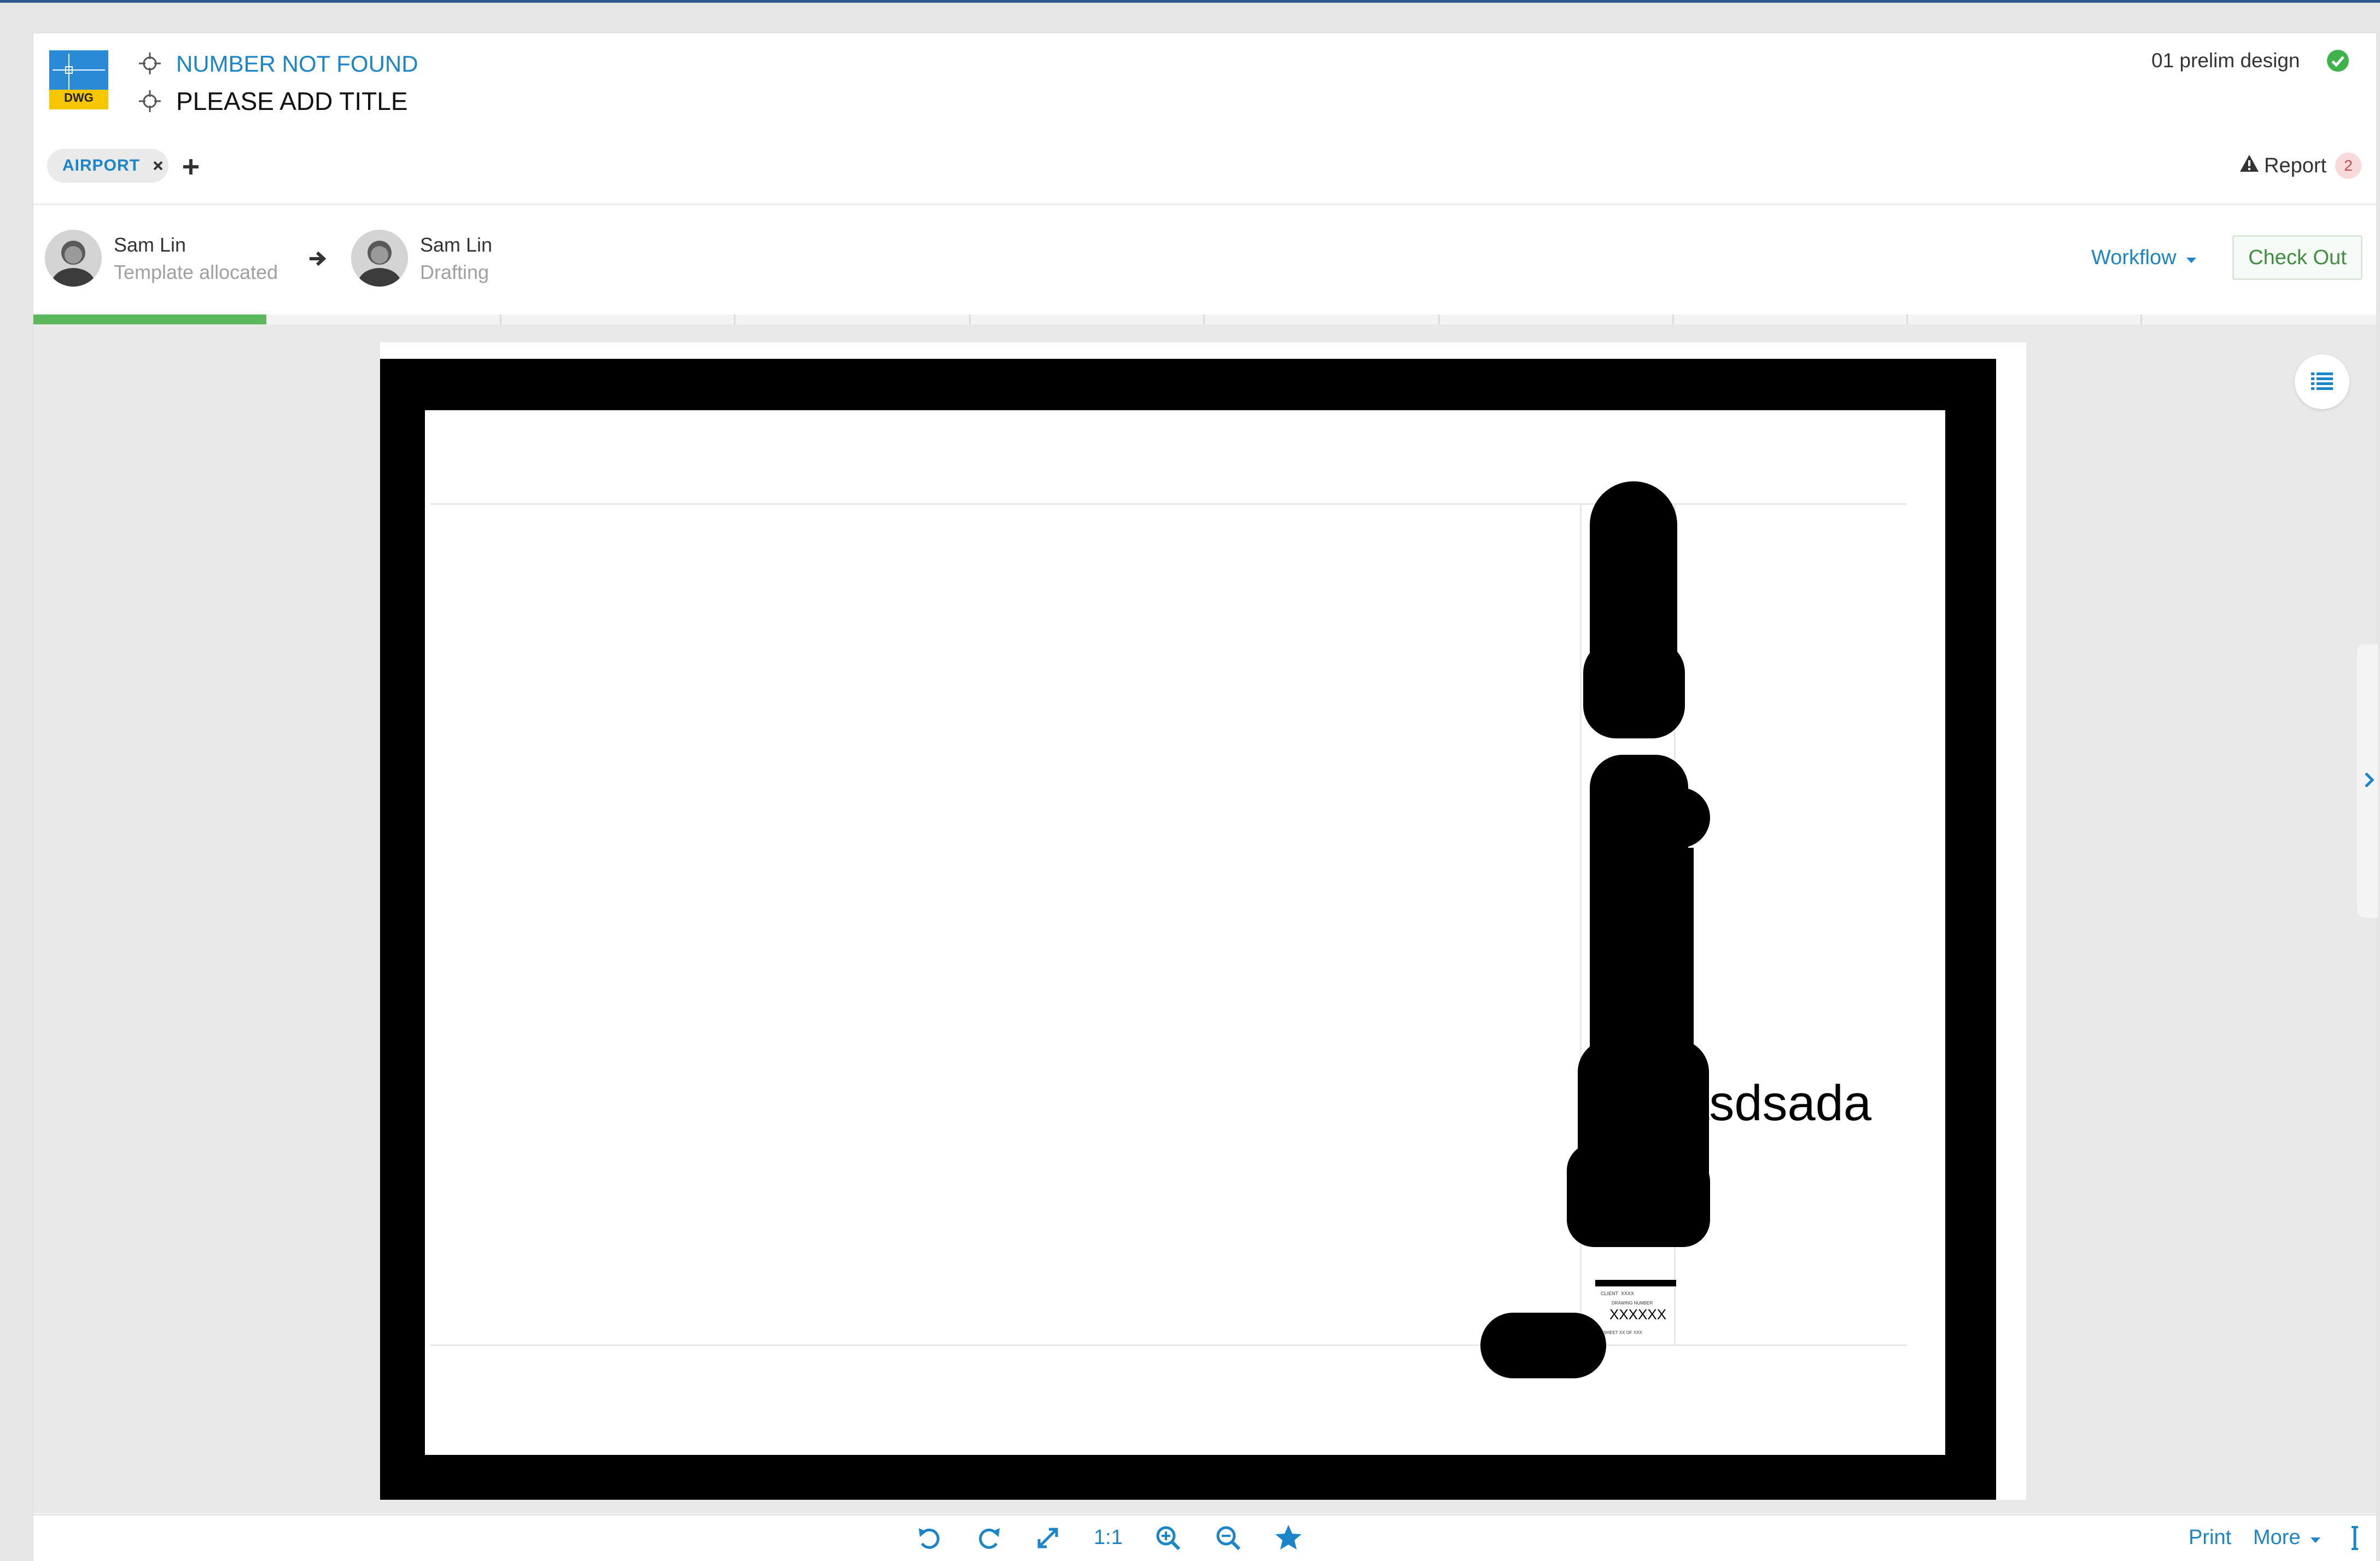 This screenshot has height=1561, width=2380. I want to click on list-icon, so click(2322, 382).